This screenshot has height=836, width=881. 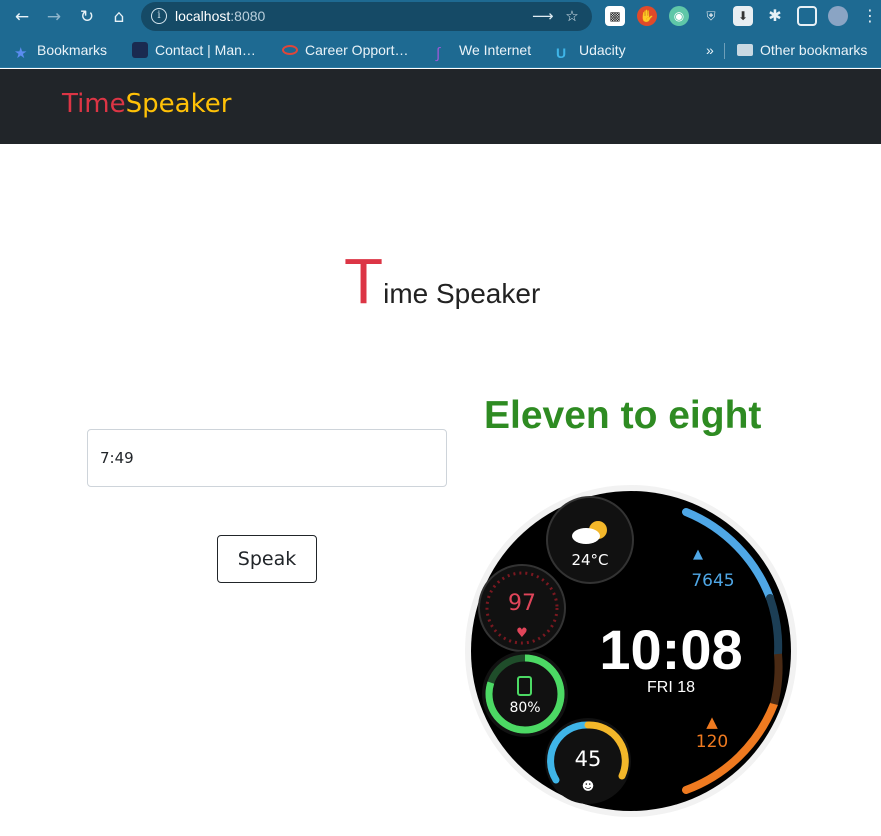 I want to click on bookmark-label: Bookmarks, so click(x=72, y=50).